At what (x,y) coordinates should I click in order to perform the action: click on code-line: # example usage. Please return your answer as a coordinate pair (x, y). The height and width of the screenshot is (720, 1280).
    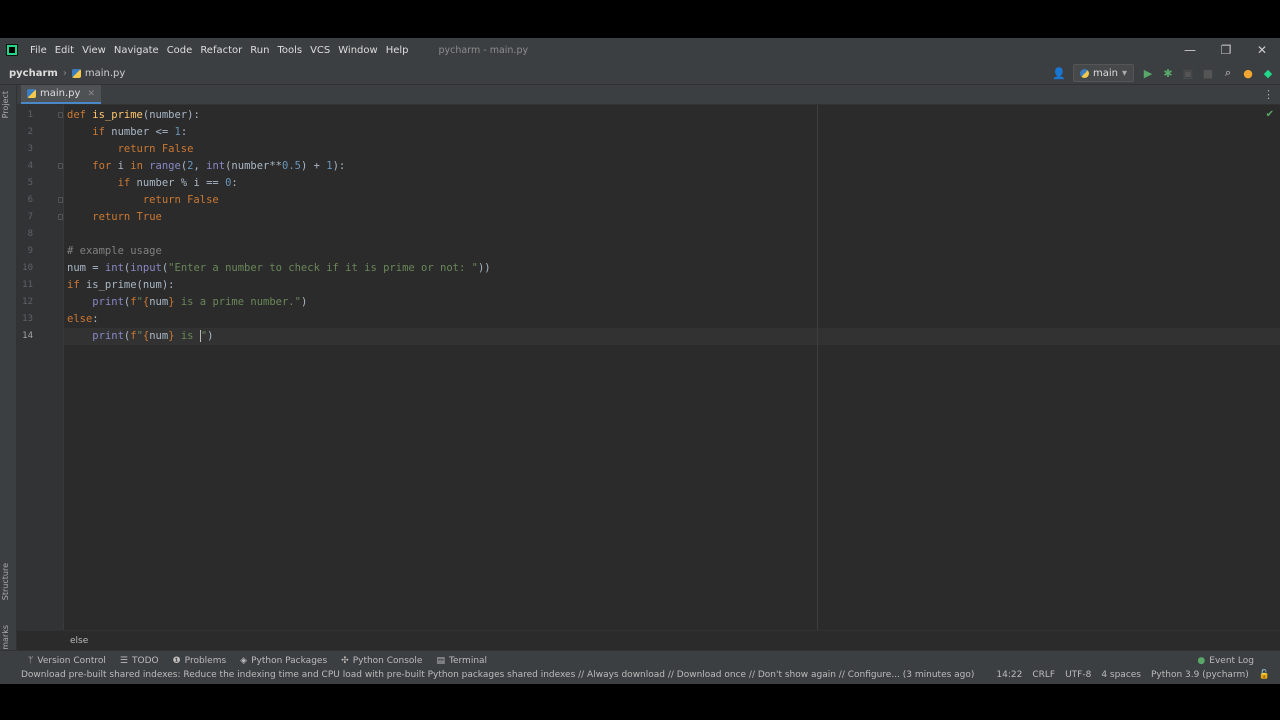
    Looking at the image, I should click on (114, 251).